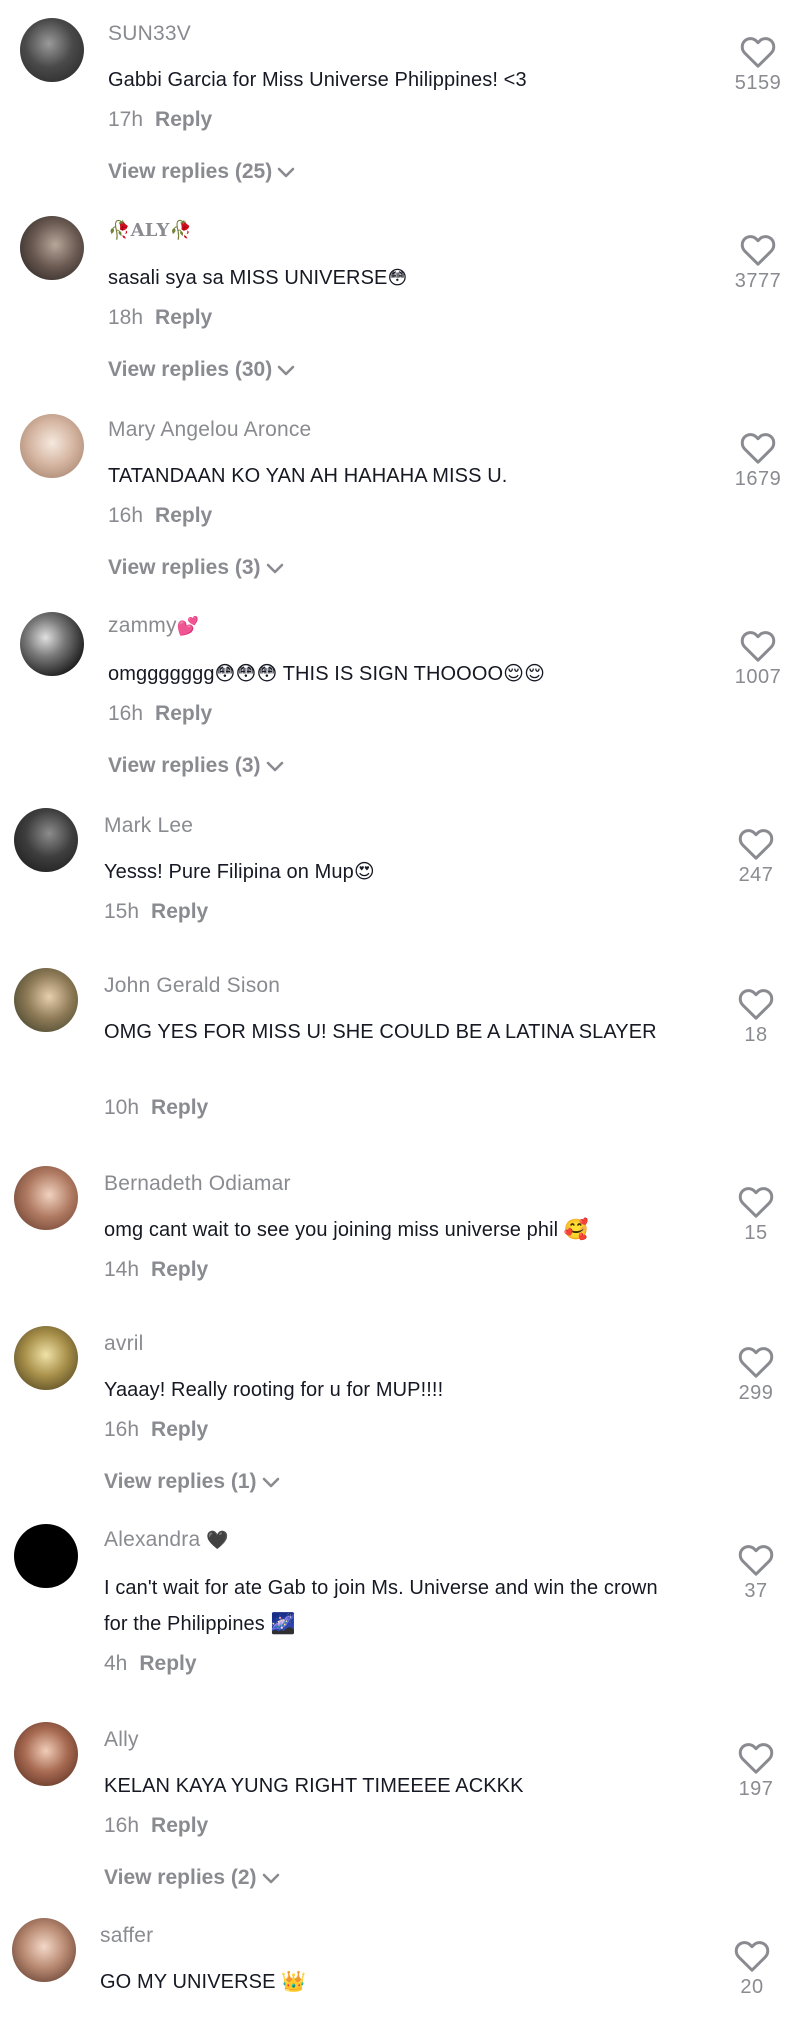 The width and height of the screenshot is (800, 2042). I want to click on comment-time: 4h, so click(116, 1663).